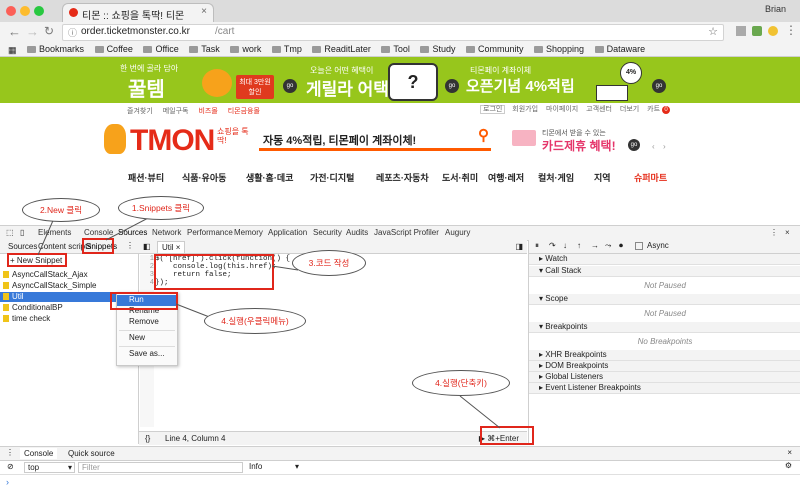 The height and width of the screenshot is (502, 800). Describe the element at coordinates (55, 49) in the screenshot. I see `bookmark-item: Bookmarks` at that location.